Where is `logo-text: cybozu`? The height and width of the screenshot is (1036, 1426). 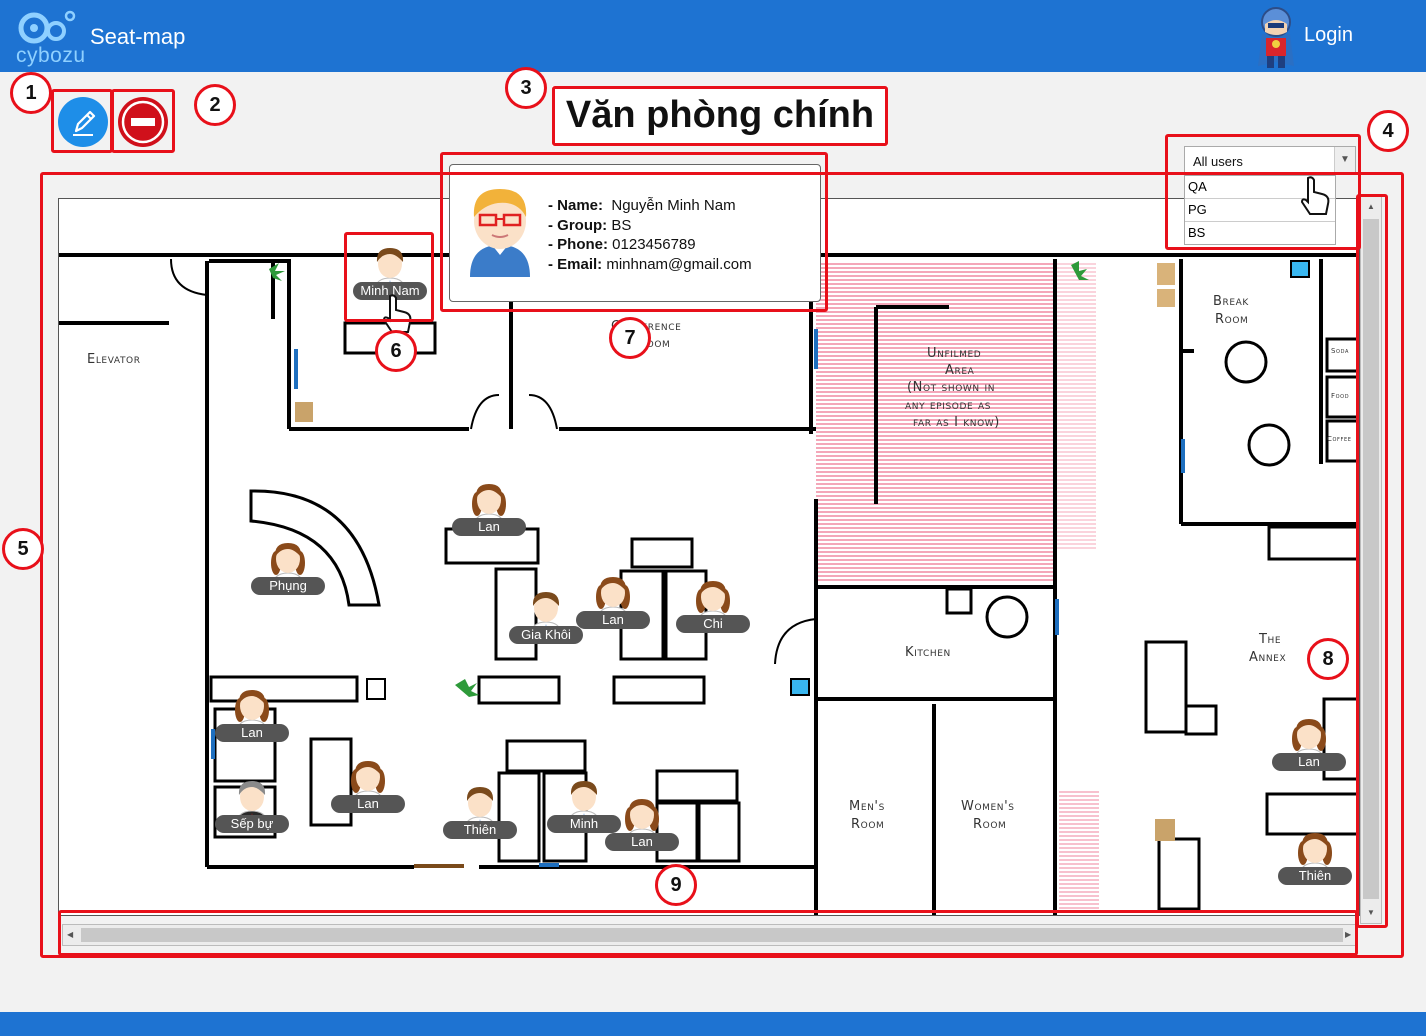
logo-text: cybozu is located at coordinates (51, 55).